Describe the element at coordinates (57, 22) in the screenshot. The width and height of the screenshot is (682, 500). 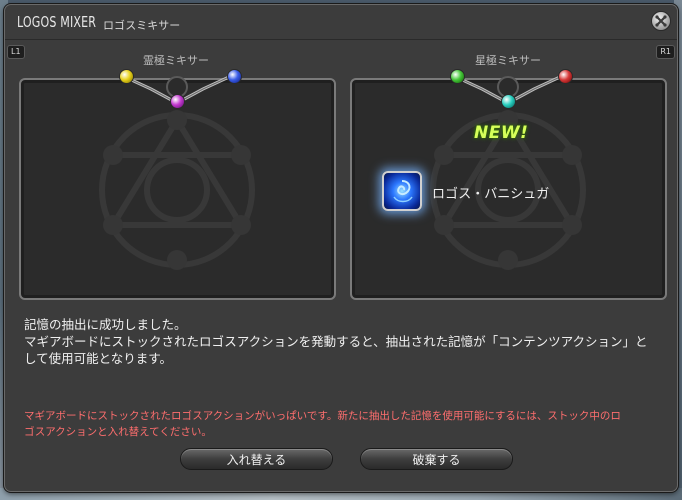
I see `window-title: LOGOS MIXER` at that location.